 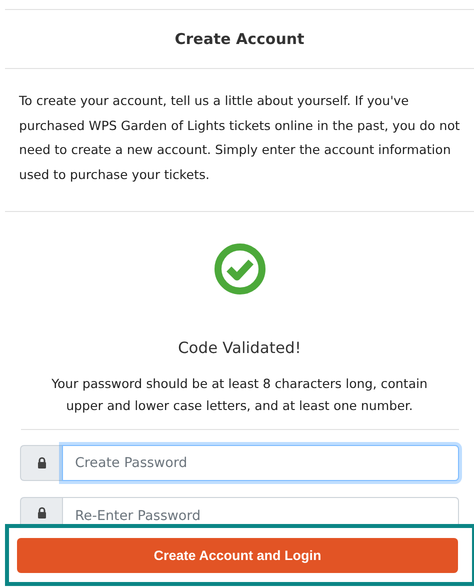 What do you see at coordinates (240, 348) in the screenshot?
I see `status-heading: Code Validated!` at bounding box center [240, 348].